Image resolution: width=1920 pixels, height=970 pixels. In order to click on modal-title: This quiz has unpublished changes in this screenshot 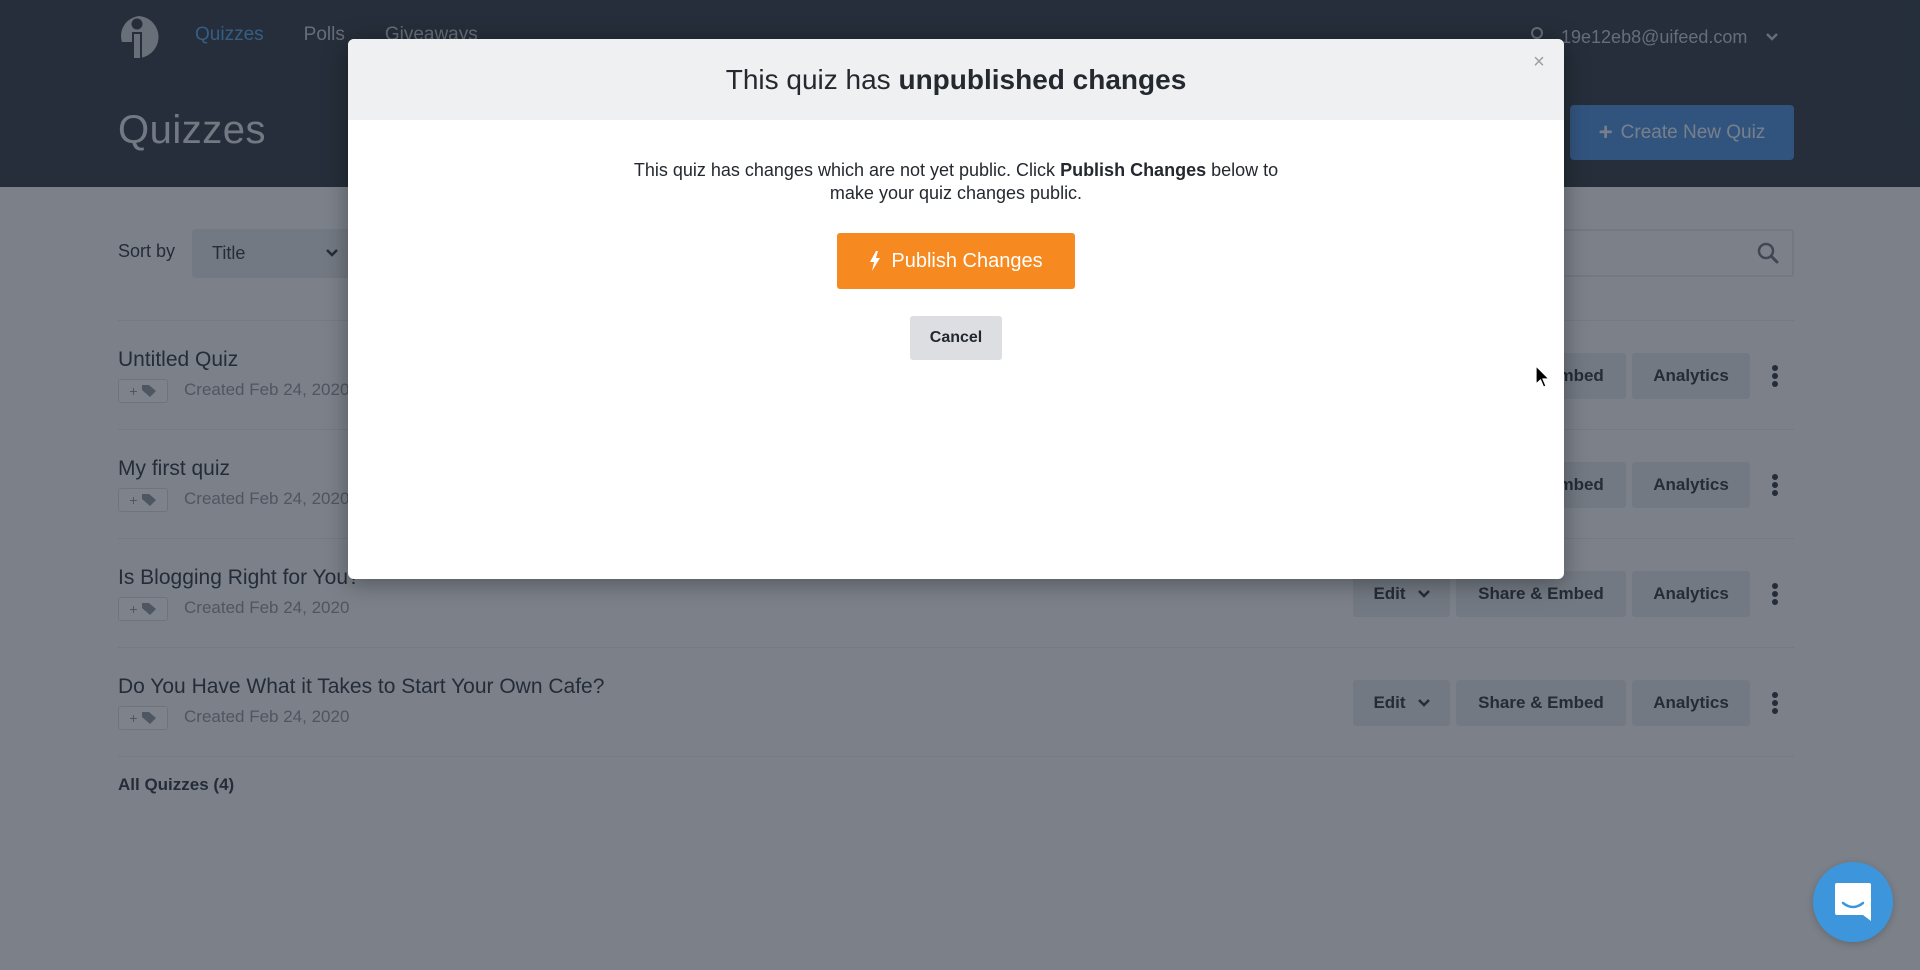, I will do `click(956, 80)`.